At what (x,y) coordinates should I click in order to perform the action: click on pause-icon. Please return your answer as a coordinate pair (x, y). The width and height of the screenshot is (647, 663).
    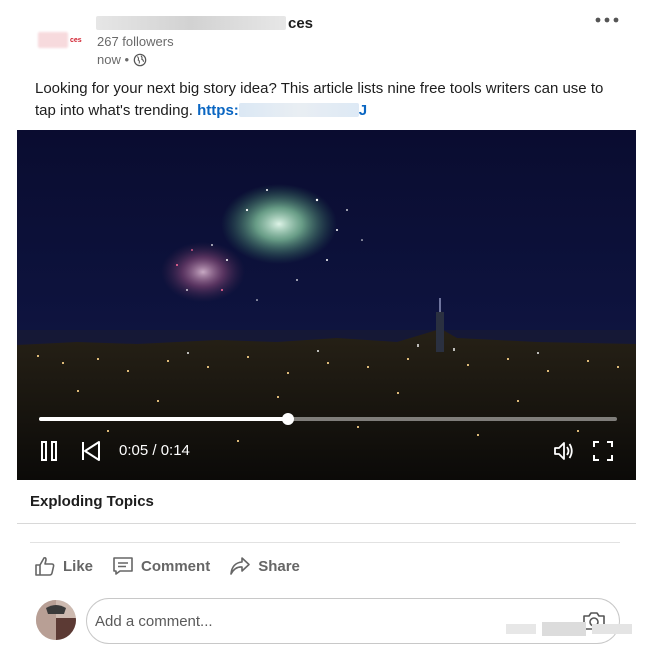
    Looking at the image, I should click on (49, 451).